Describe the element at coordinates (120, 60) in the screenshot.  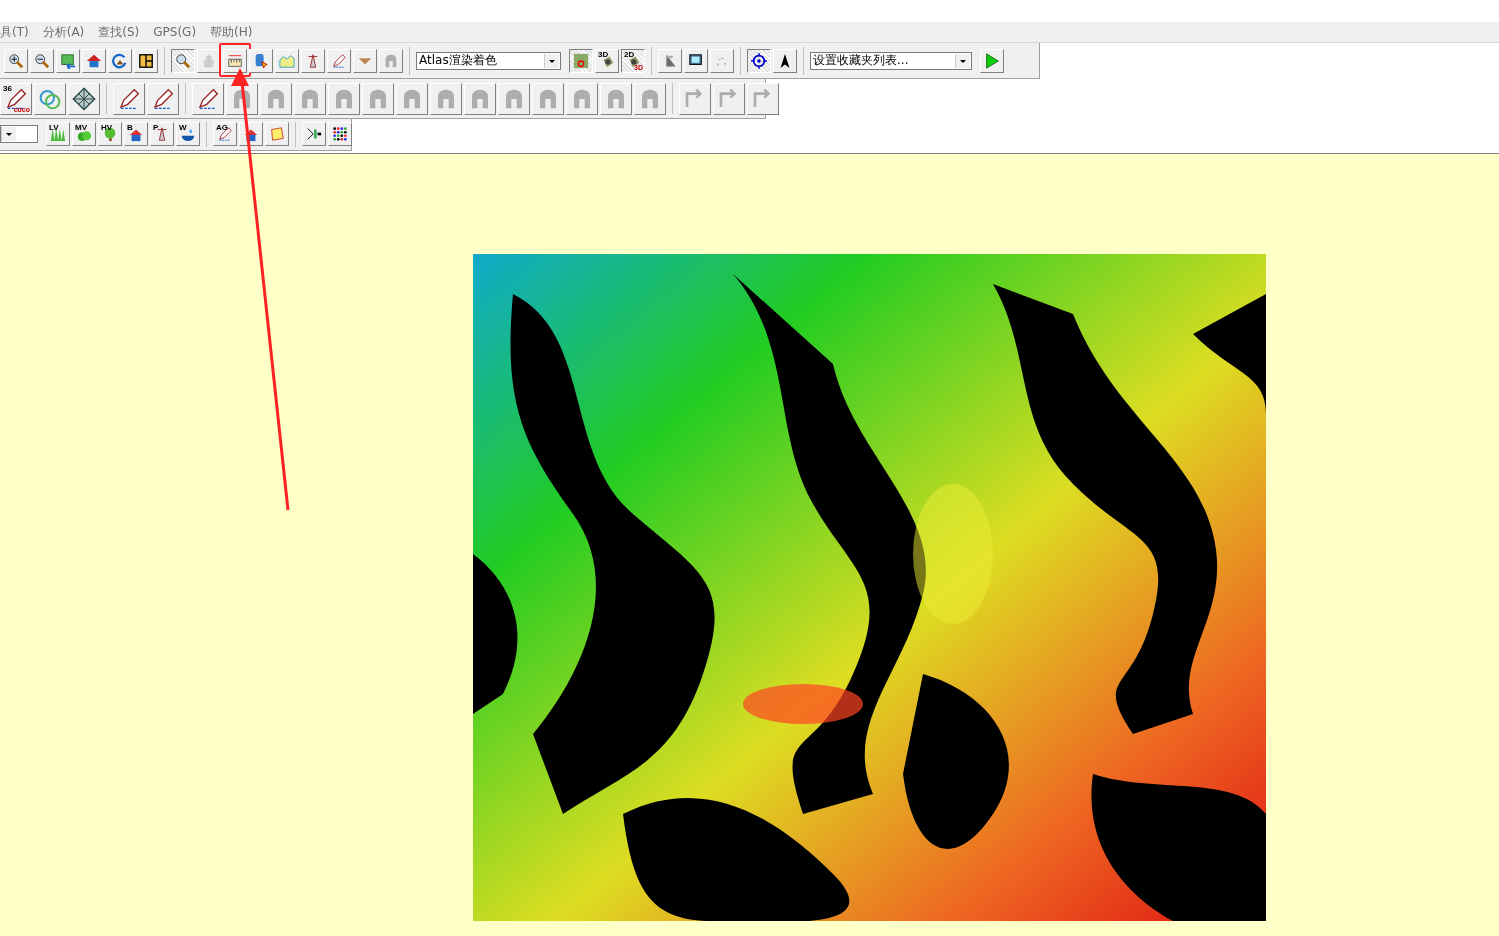
I see `refresh-icon` at that location.